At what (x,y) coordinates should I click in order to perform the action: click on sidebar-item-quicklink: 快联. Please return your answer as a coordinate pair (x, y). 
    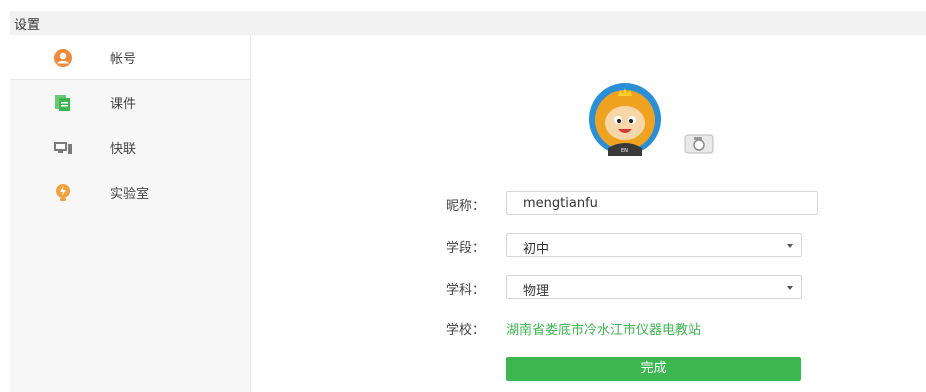
    Looking at the image, I should click on (130, 147).